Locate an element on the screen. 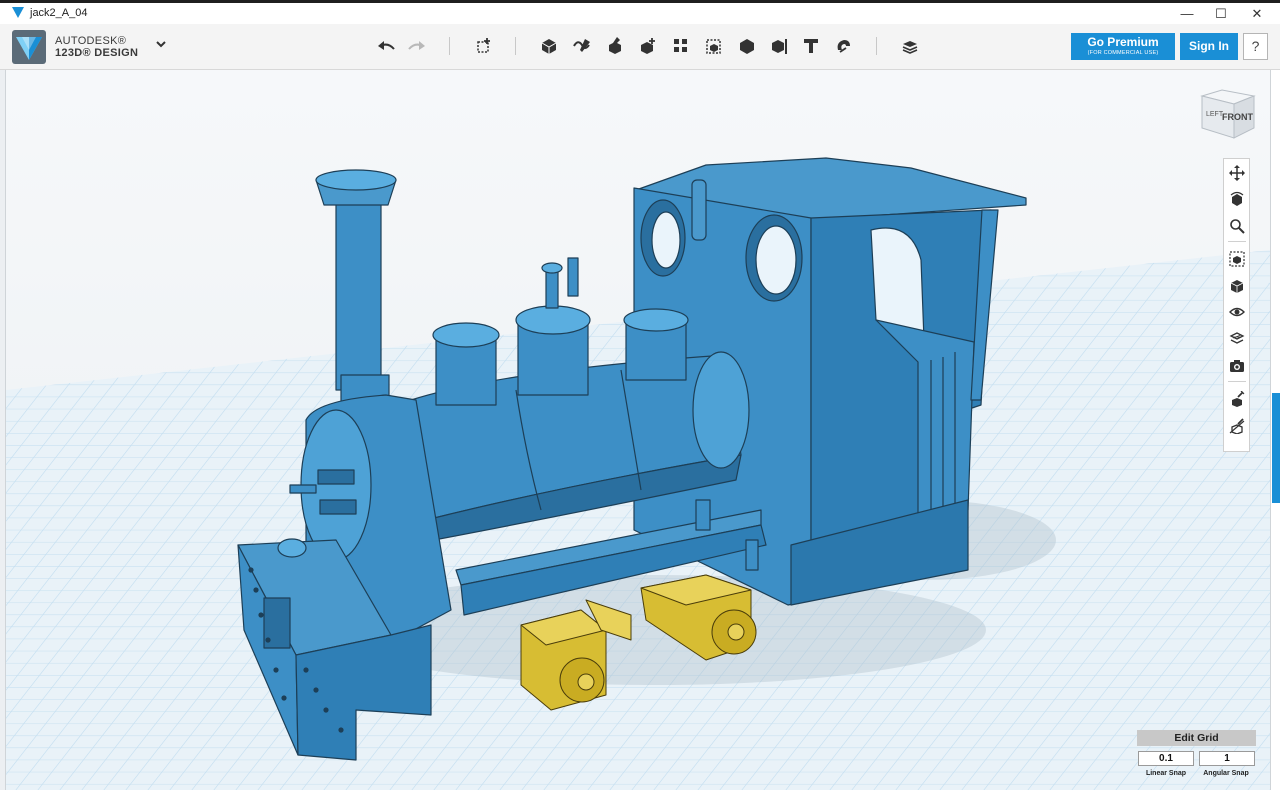 This screenshot has height=797, width=1280. views-icon is located at coordinates (1237, 286).